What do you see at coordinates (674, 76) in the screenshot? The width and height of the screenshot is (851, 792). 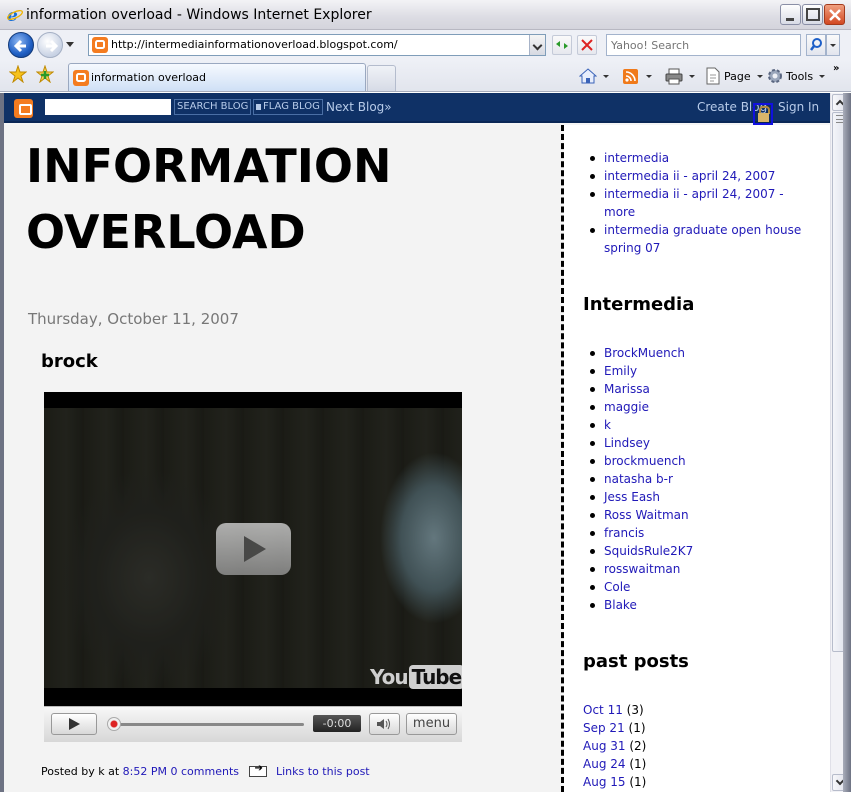 I see `print-icon` at bounding box center [674, 76].